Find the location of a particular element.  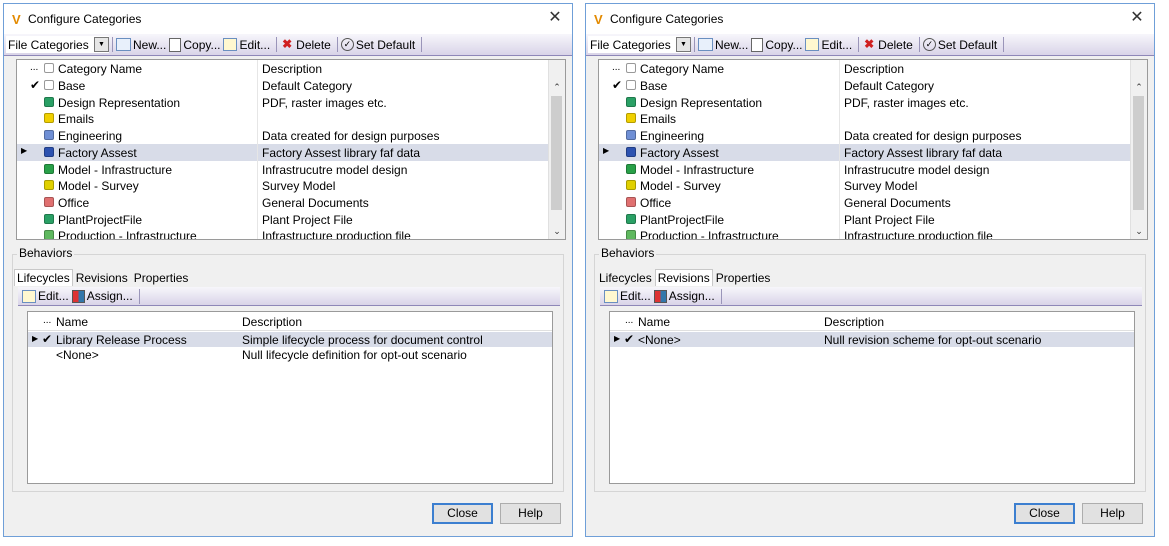

category-description: General Documents is located at coordinates (897, 202).